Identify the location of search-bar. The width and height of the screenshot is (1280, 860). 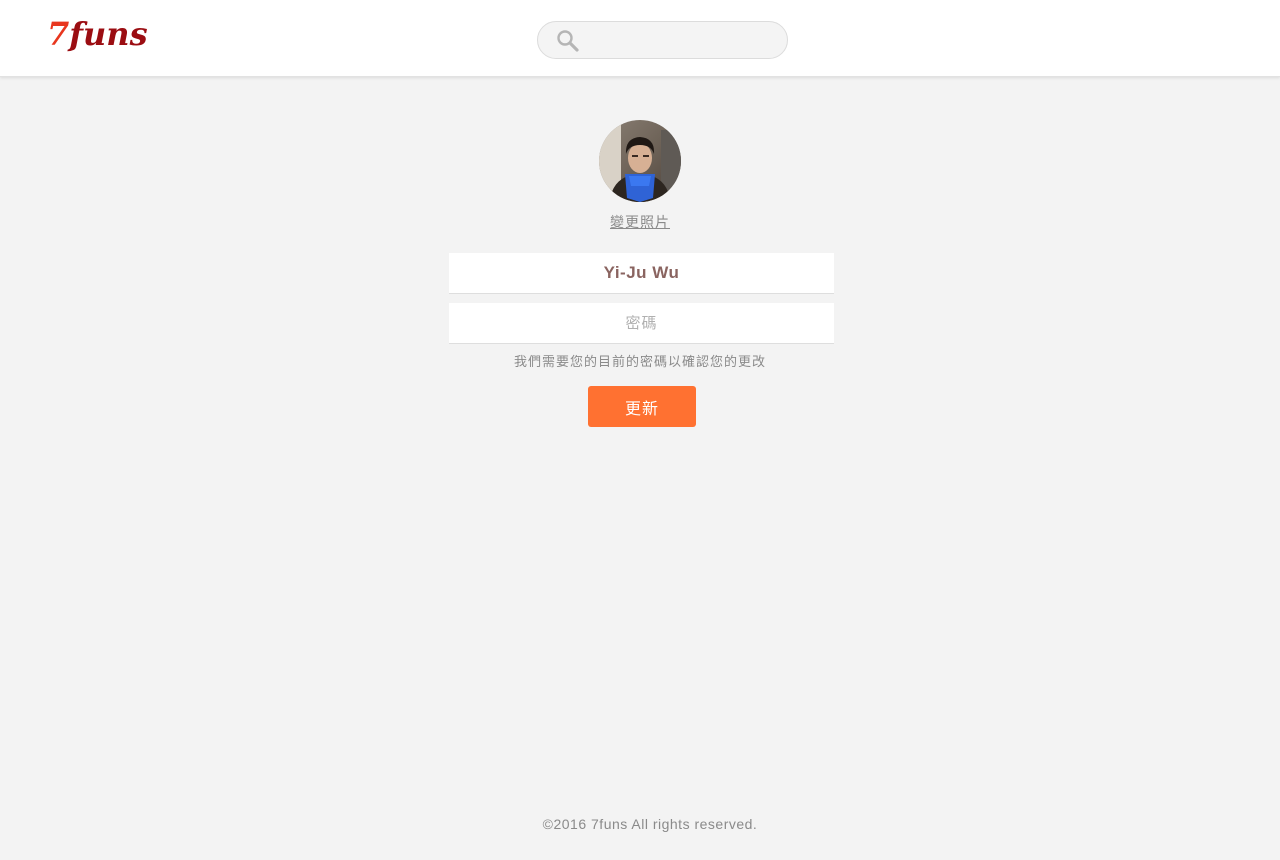
(662, 40).